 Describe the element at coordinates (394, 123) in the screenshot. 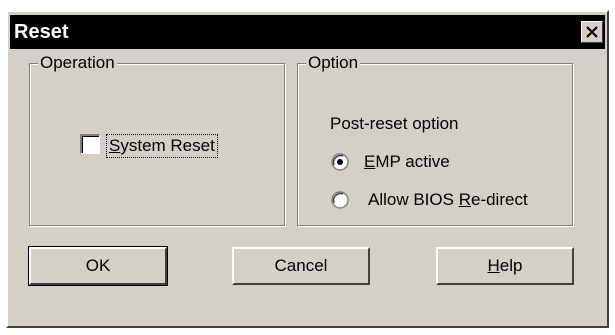

I see `post-reset-caption: Post-reset option` at that location.